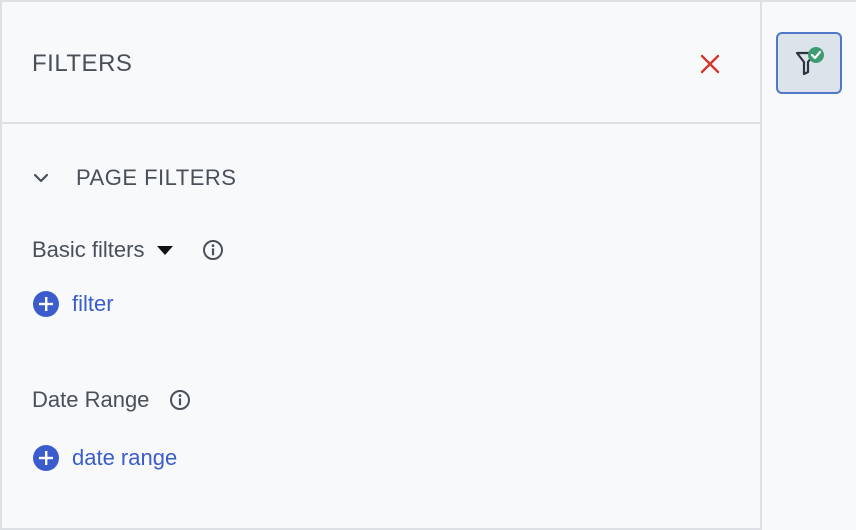  Describe the element at coordinates (125, 457) in the screenshot. I see `add-date-range-label: date range` at that location.